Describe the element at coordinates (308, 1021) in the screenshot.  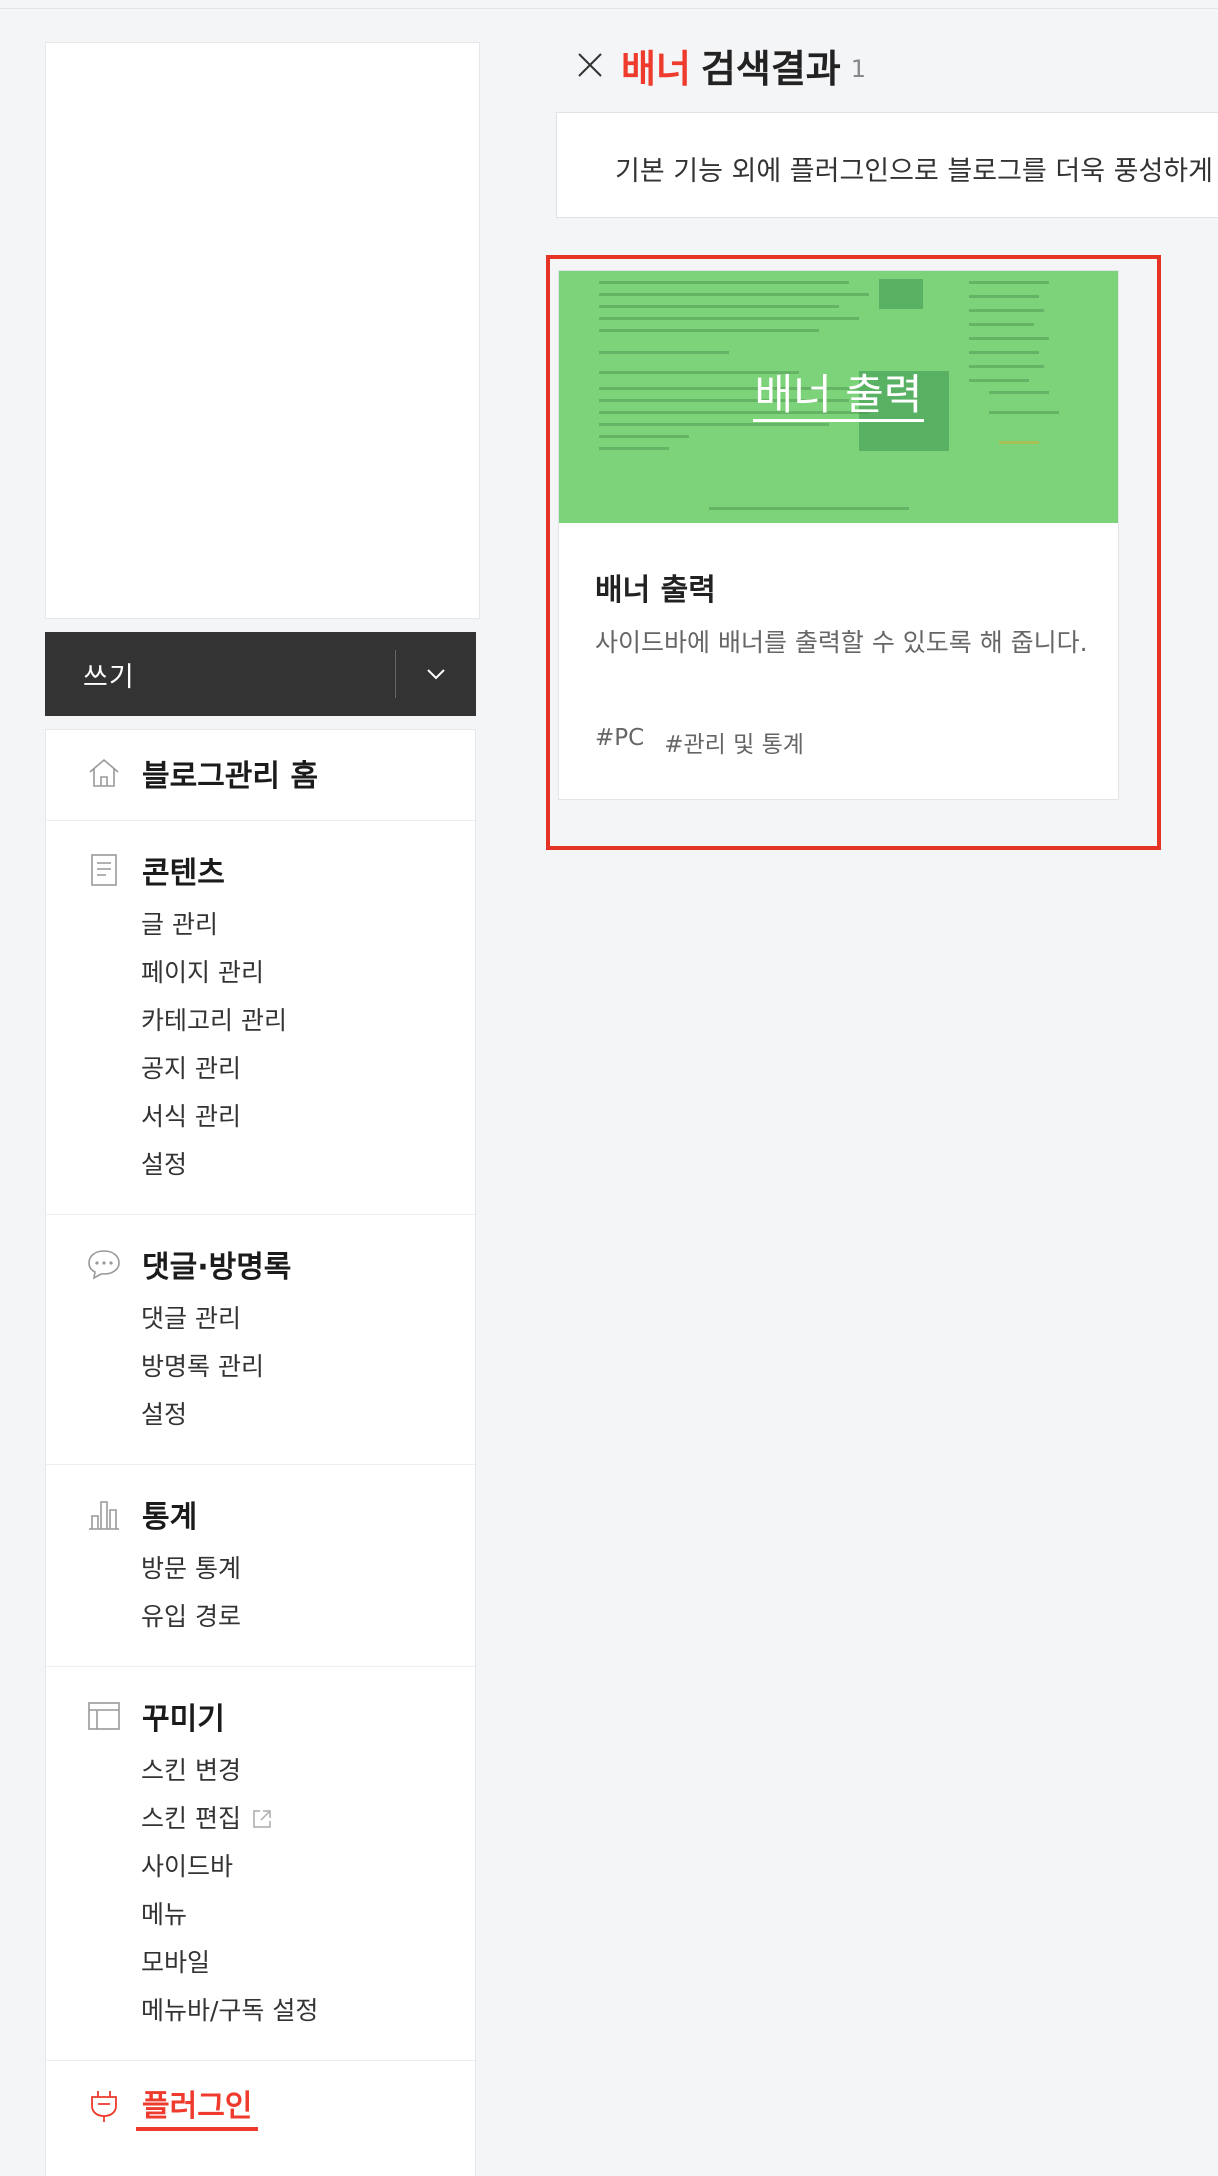
I see `nav-item-category-manage: 카테고리 관리` at that location.